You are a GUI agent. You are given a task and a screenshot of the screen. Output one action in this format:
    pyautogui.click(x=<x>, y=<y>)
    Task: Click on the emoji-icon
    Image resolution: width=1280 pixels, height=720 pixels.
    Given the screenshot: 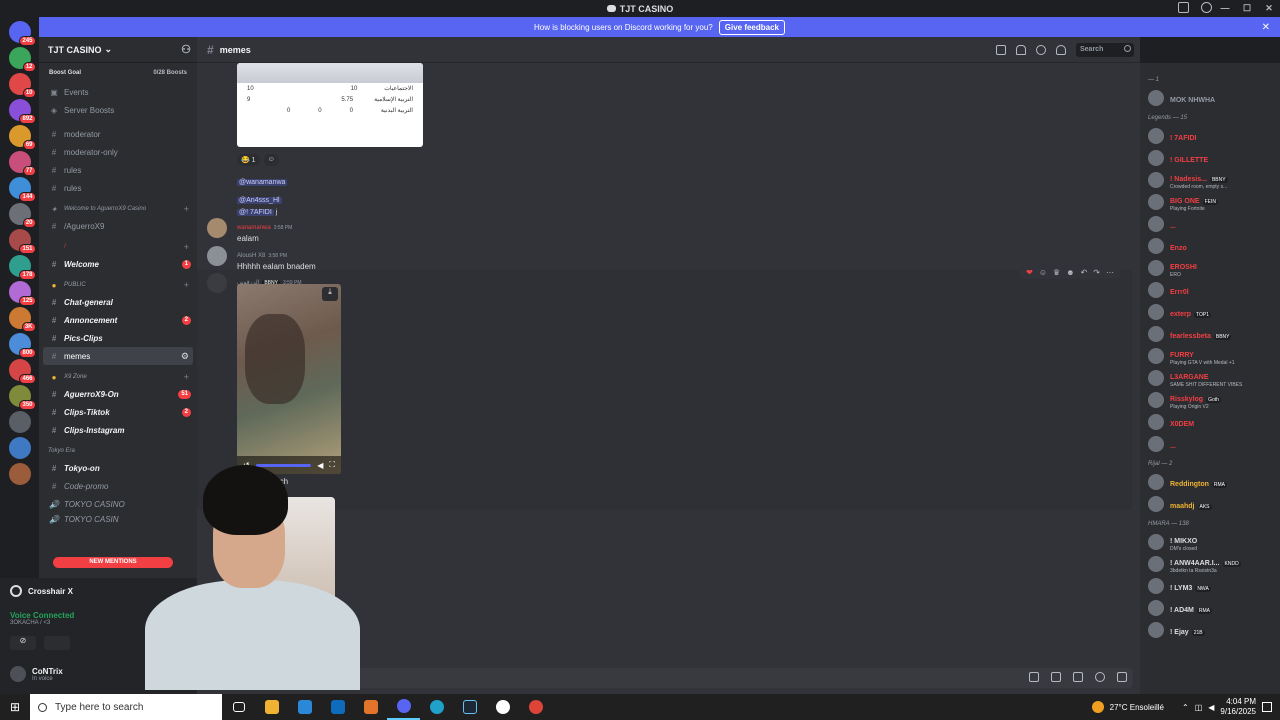 What is the action you would take?
    pyautogui.click(x=1100, y=677)
    